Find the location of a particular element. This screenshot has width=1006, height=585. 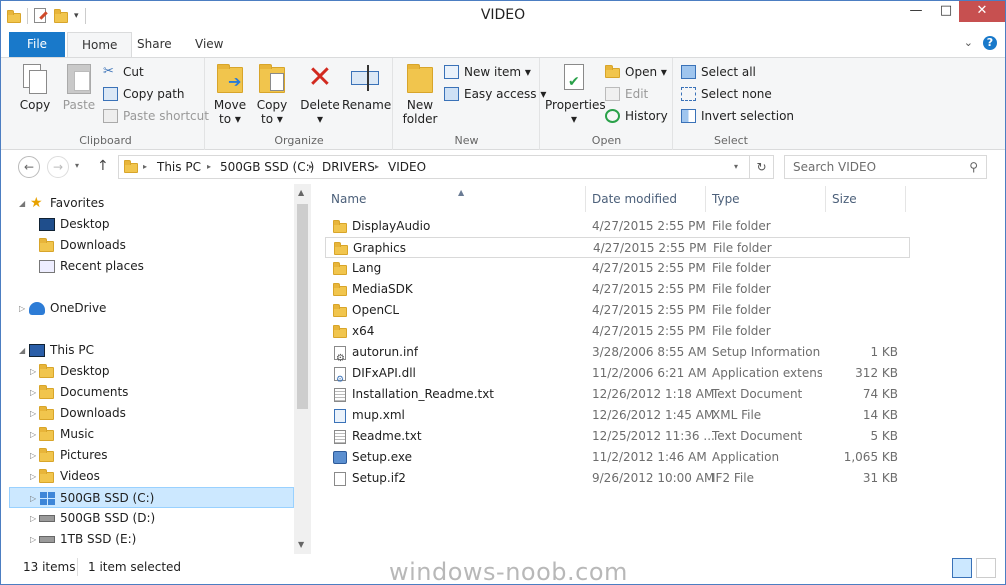

nav-fav-recent-places: Recent places is located at coordinates (147, 266).